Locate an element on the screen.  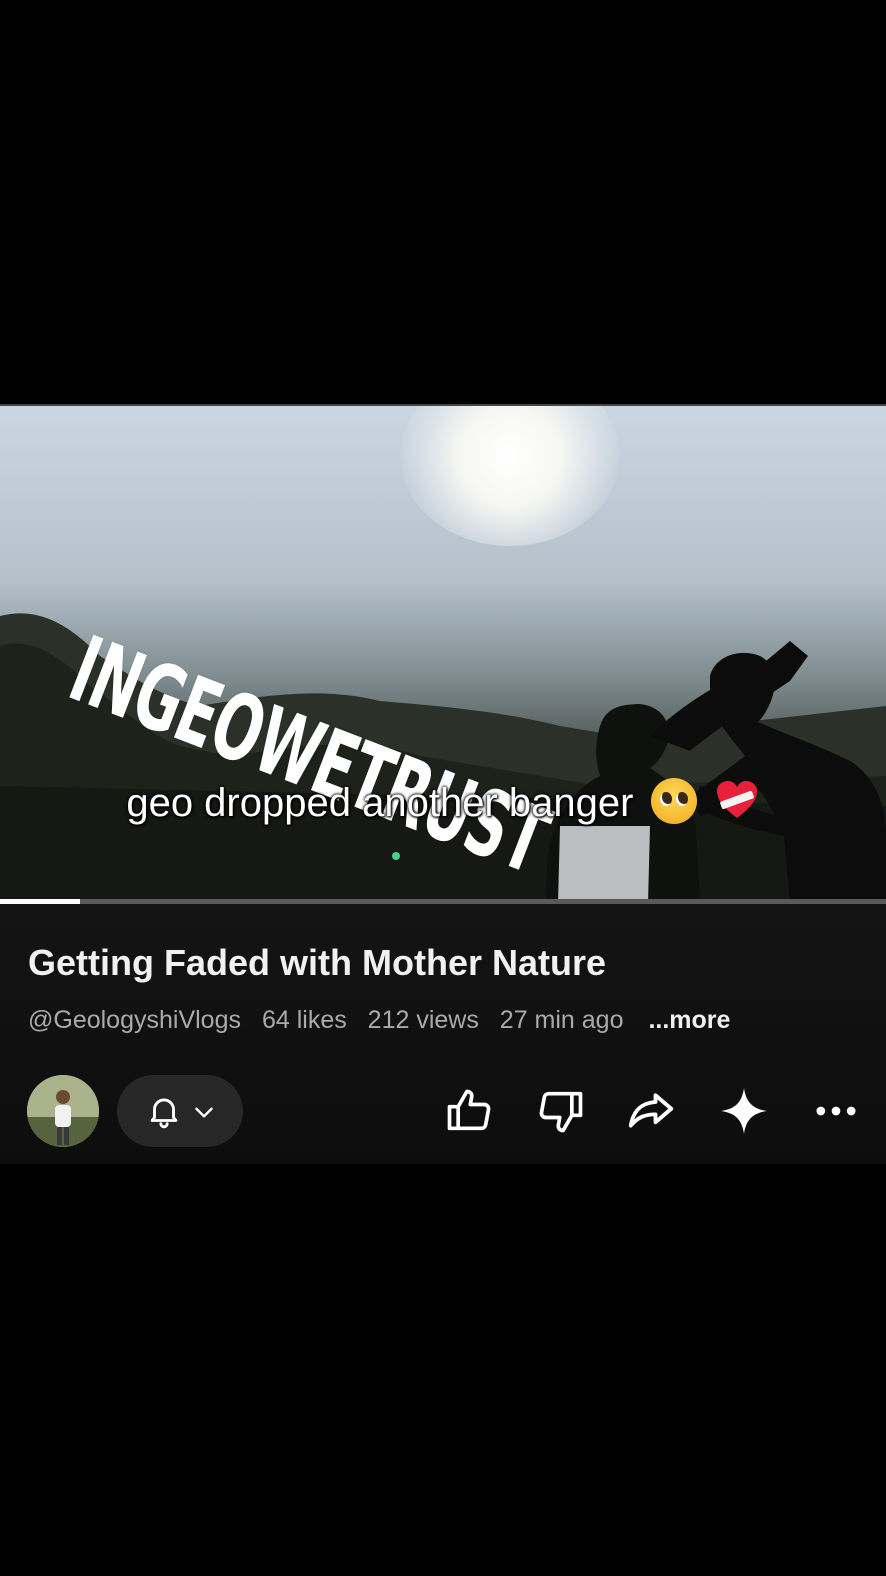
video-caption: geo dropped another banger is located at coordinates (443, 802).